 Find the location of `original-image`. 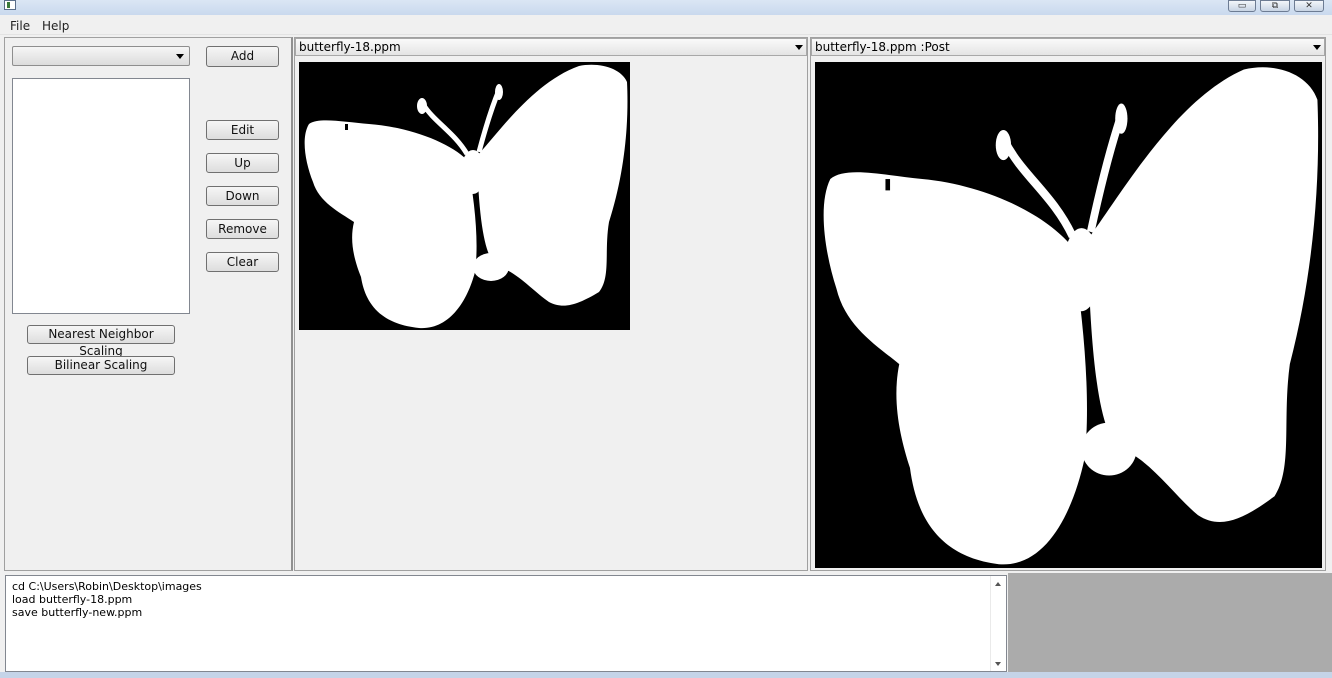

original-image is located at coordinates (464, 196).